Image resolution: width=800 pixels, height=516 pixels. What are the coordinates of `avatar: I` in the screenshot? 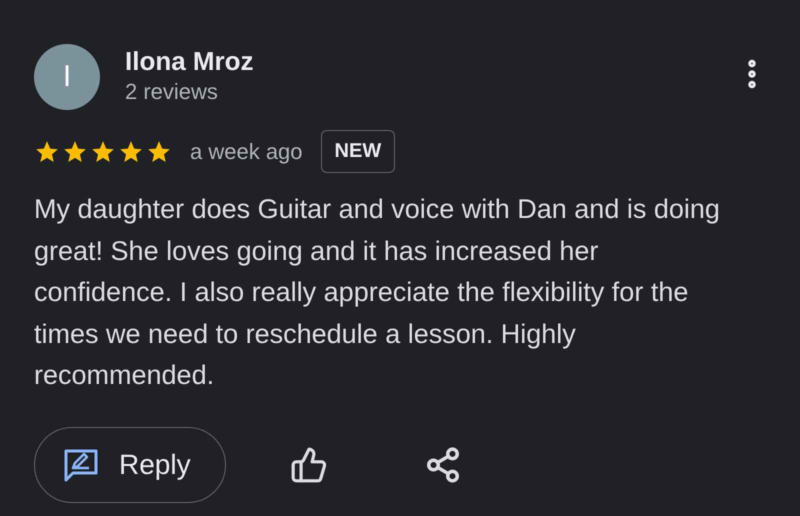 It's located at (67, 77).